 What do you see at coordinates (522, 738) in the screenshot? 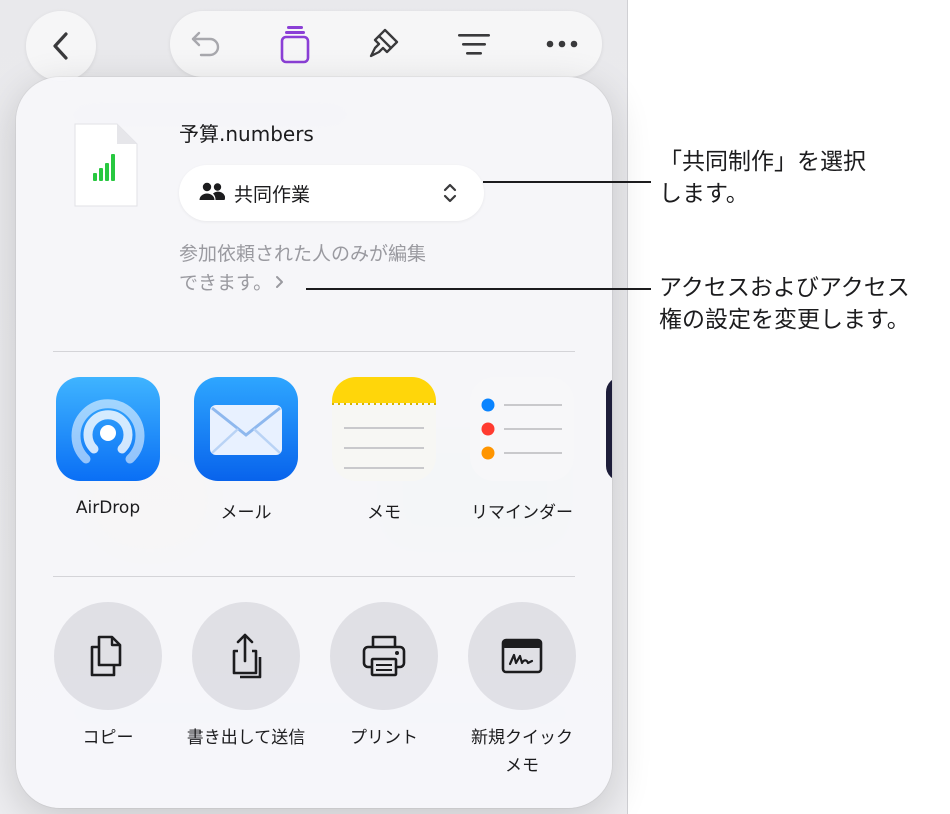
I see `action-label-line1: 新規クイック` at bounding box center [522, 738].